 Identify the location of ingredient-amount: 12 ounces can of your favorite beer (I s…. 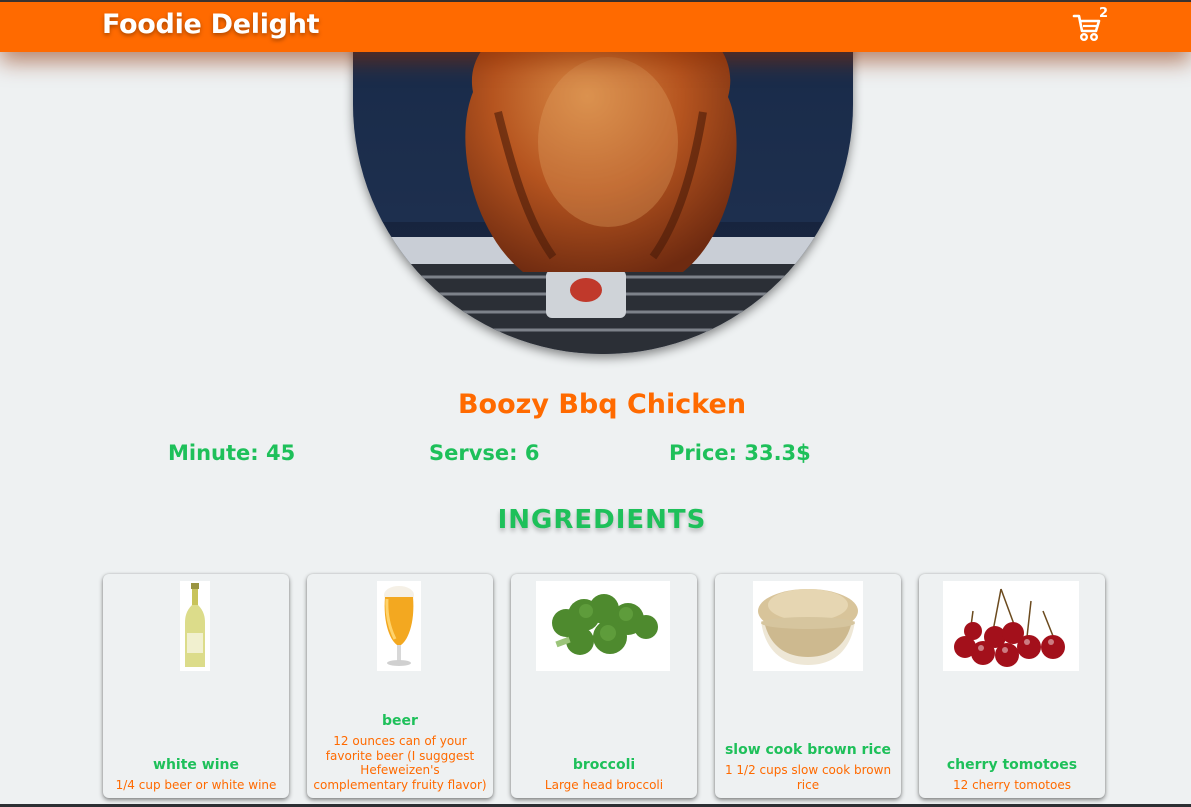
(400, 763).